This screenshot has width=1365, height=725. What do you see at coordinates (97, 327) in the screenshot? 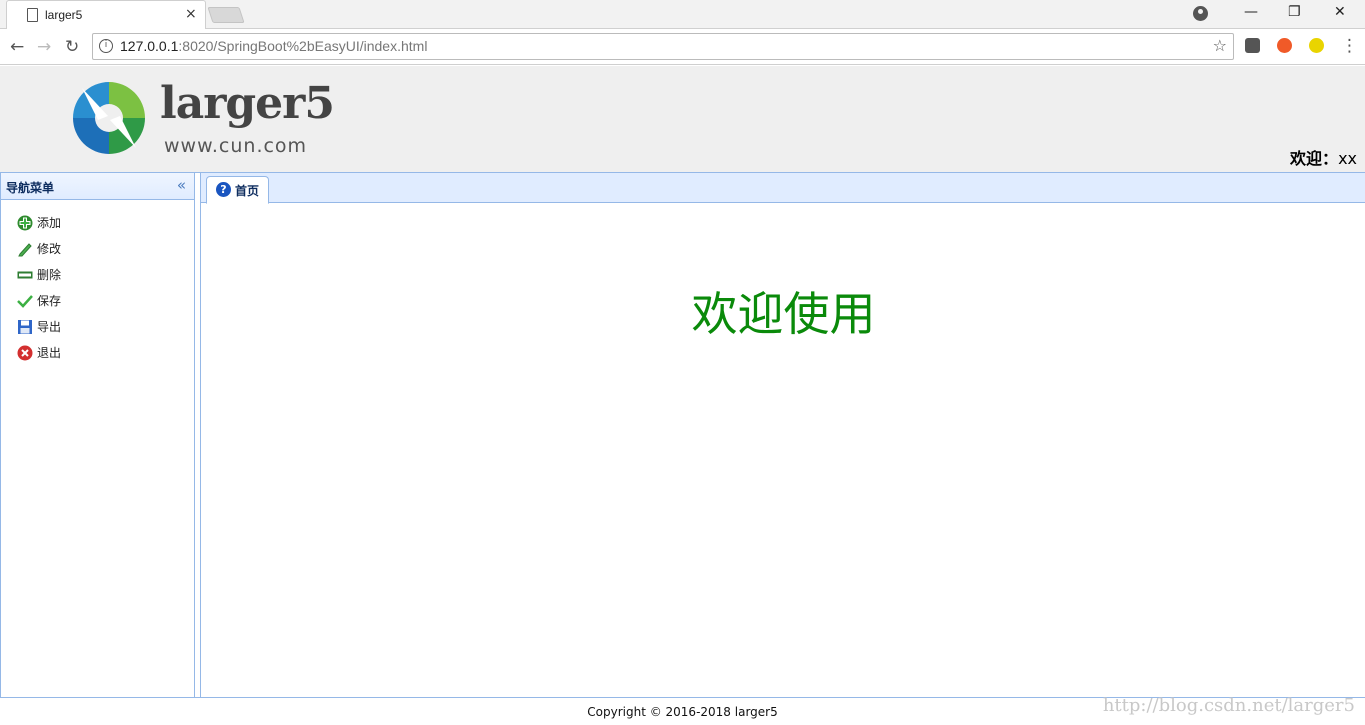
I see `sidebar-item-export: 导出` at bounding box center [97, 327].